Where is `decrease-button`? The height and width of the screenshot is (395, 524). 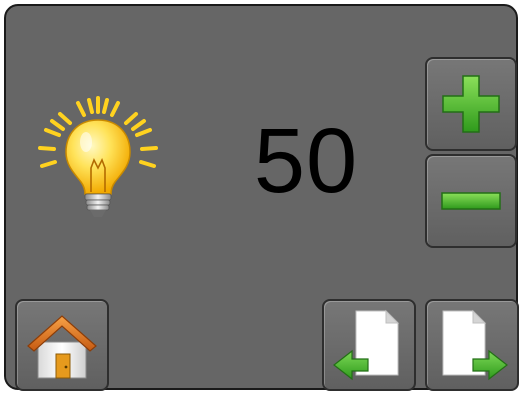
decrease-button is located at coordinates (471, 201).